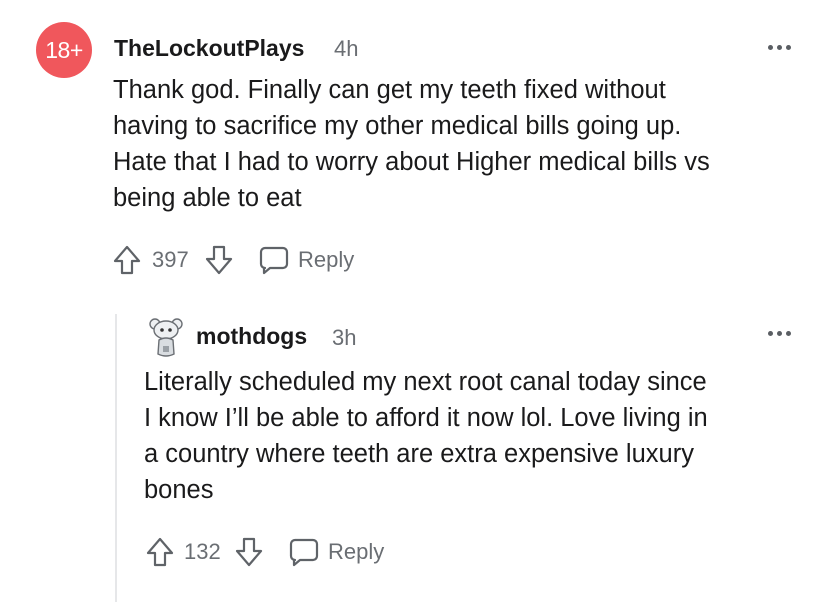 Image resolution: width=827 pixels, height=602 pixels. What do you see at coordinates (344, 337) in the screenshot?
I see `reply-timestamp: 3h` at bounding box center [344, 337].